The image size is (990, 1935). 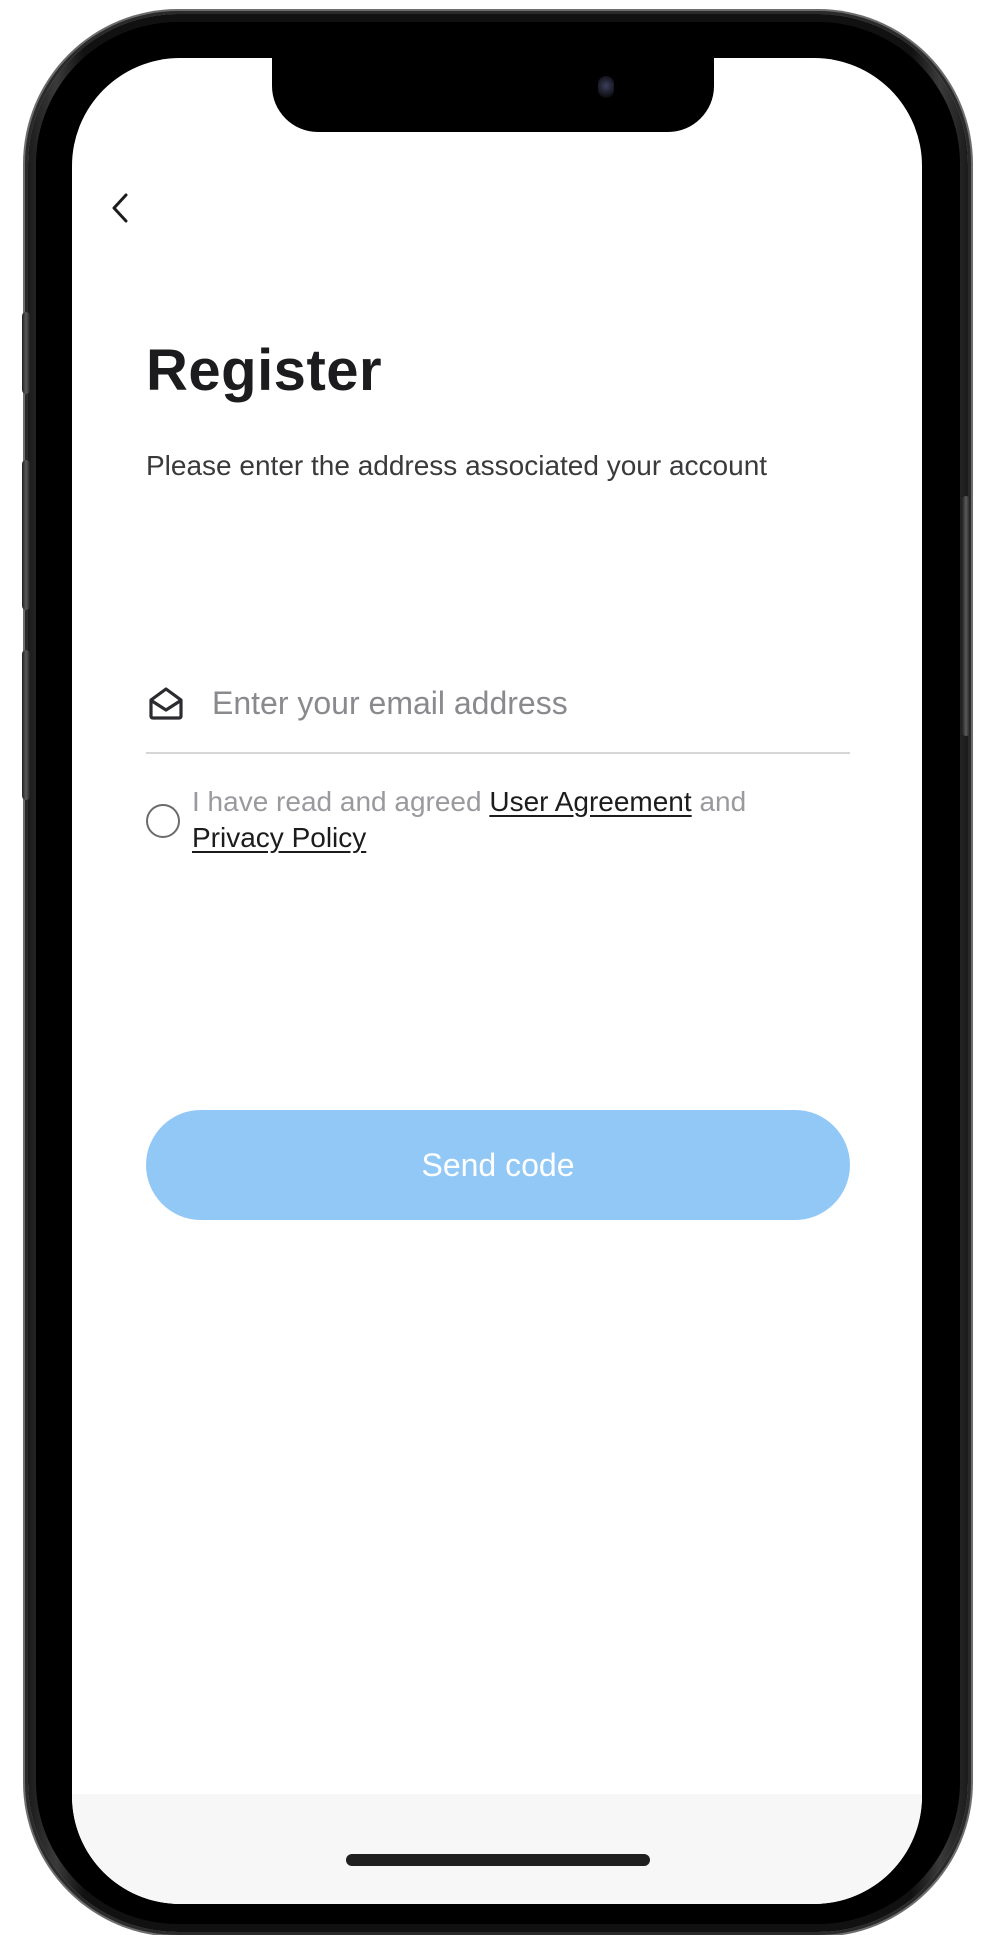 I want to click on agreement-connector: and, so click(x=723, y=801).